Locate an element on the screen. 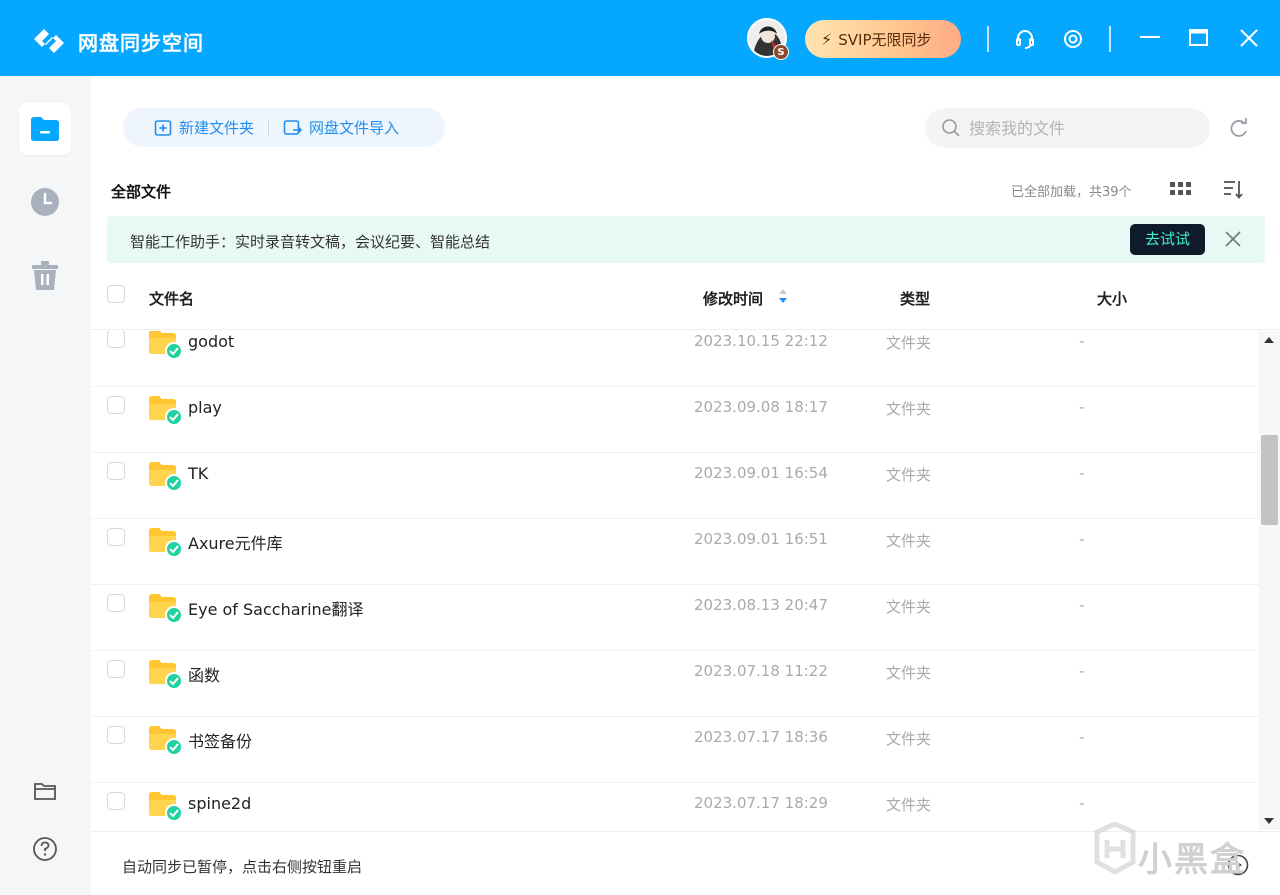 The height and width of the screenshot is (895, 1280). breadcrumb: 全部文件 is located at coordinates (141, 191).